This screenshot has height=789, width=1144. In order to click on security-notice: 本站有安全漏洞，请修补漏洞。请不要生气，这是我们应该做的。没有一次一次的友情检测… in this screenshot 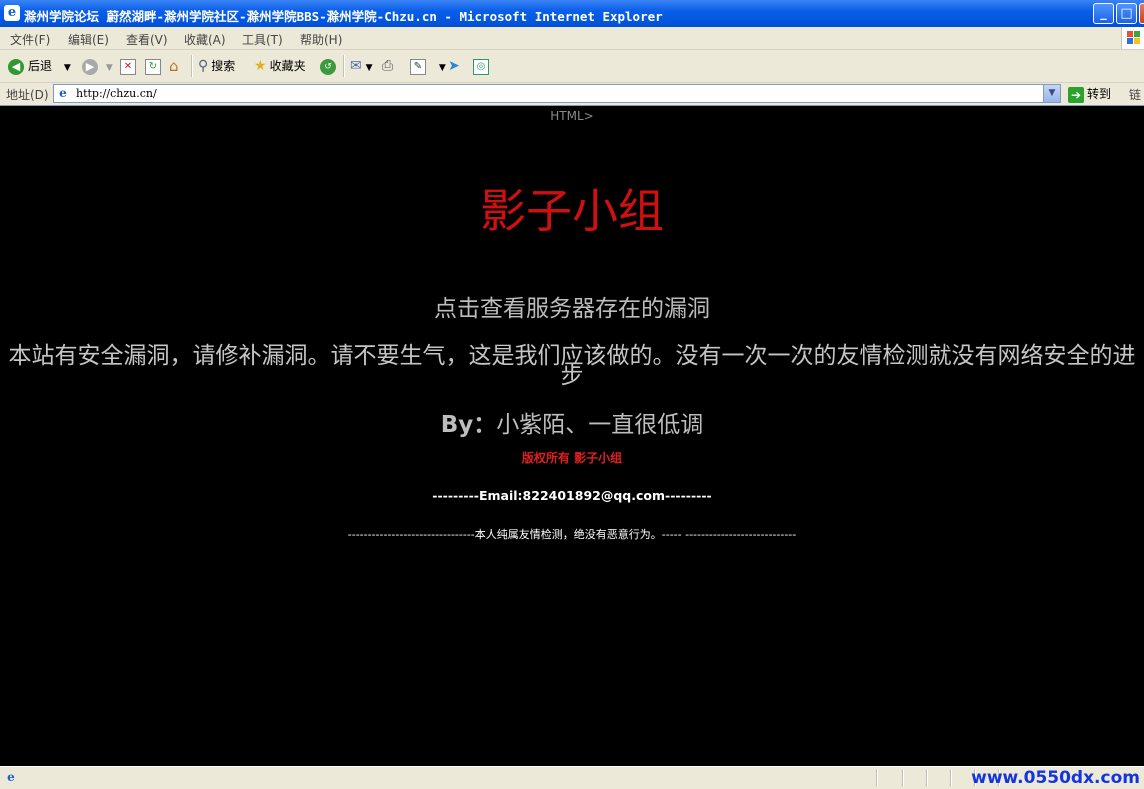, I will do `click(572, 366)`.